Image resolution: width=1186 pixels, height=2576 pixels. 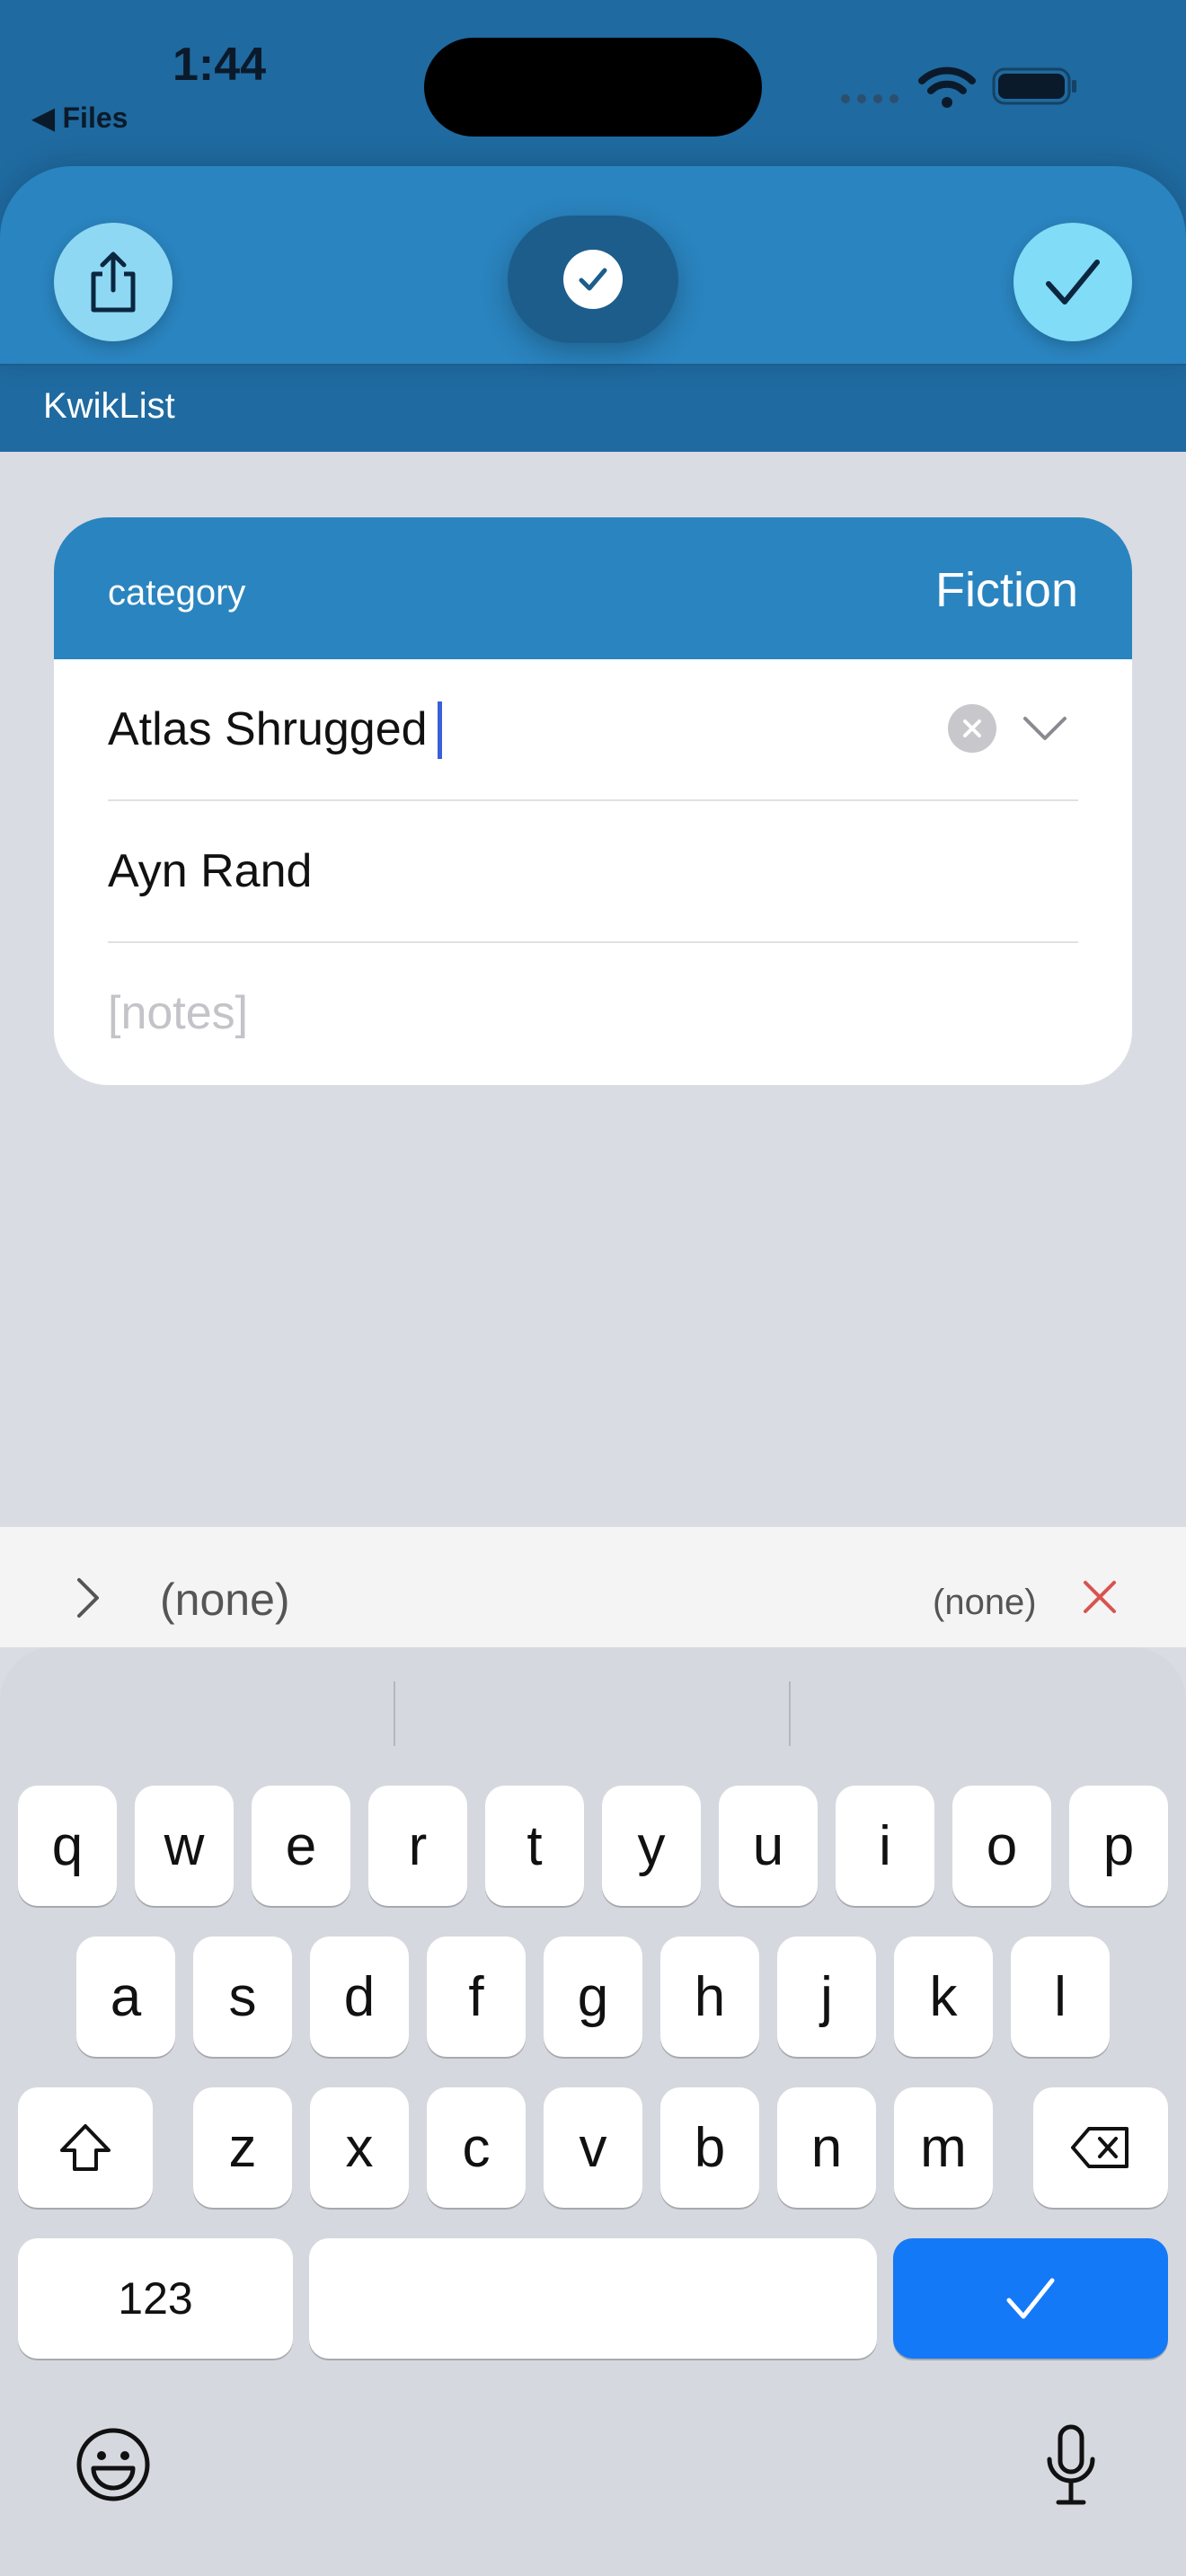 I want to click on signal-dots-icon, so click(x=869, y=98).